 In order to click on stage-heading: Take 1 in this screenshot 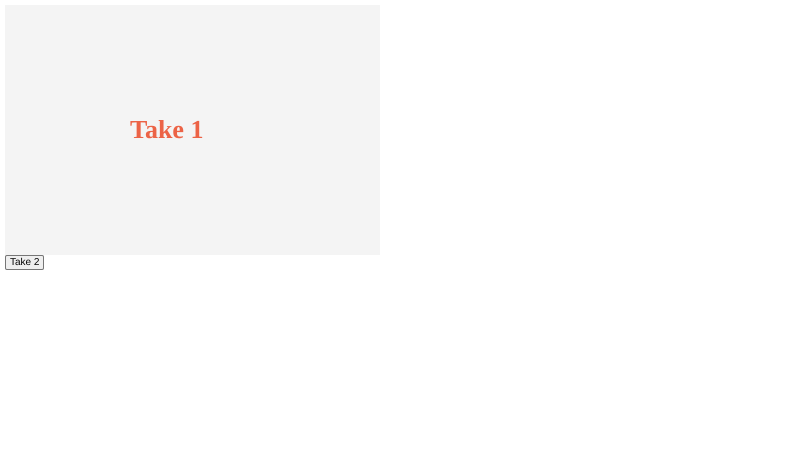, I will do `click(167, 130)`.